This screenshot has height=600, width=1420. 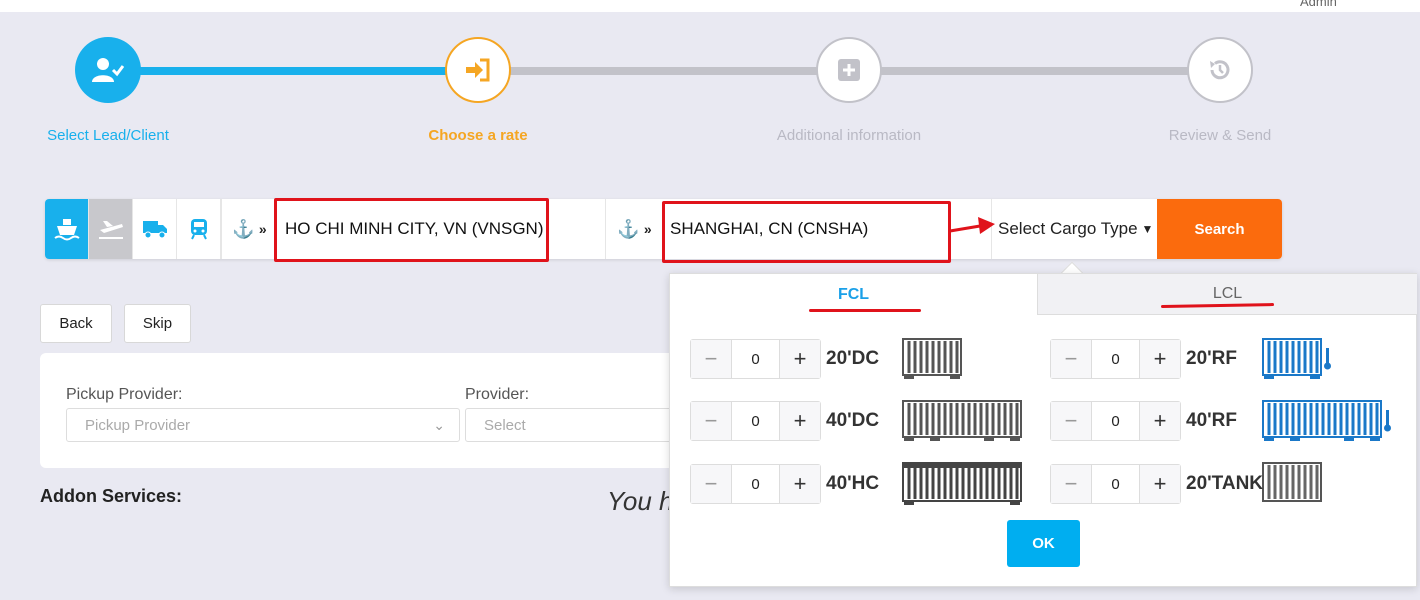 I want to click on qty-stepper-40hc: − 0 +, so click(x=755, y=484).